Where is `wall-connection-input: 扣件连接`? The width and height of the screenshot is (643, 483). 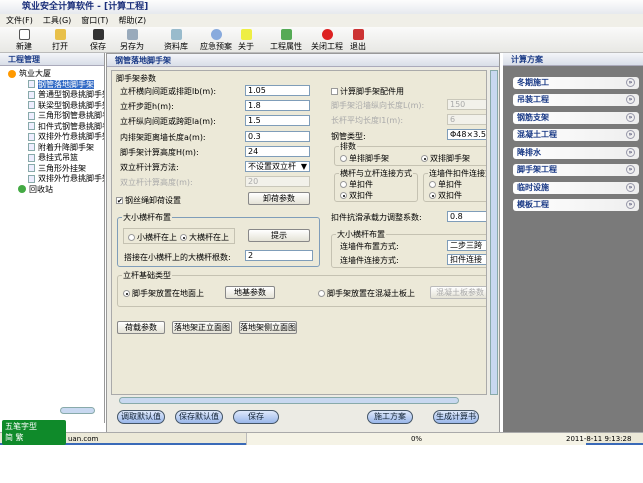
wall-connection-input: 扣件连接 is located at coordinates (466, 259).